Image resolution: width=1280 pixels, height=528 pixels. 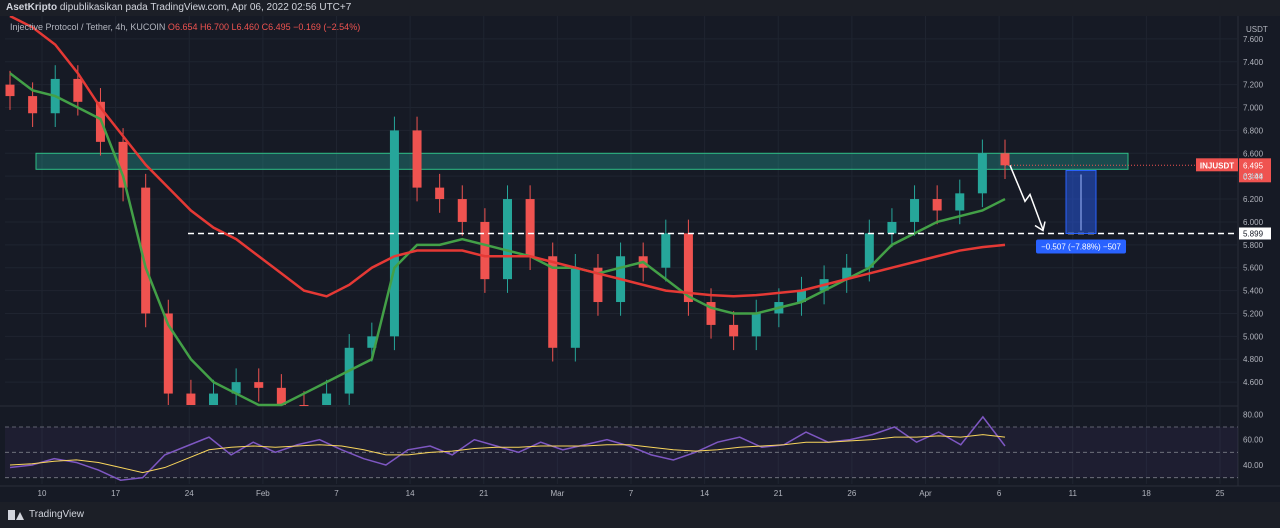 I want to click on price-tick-label: 5.400, so click(x=1253, y=291).